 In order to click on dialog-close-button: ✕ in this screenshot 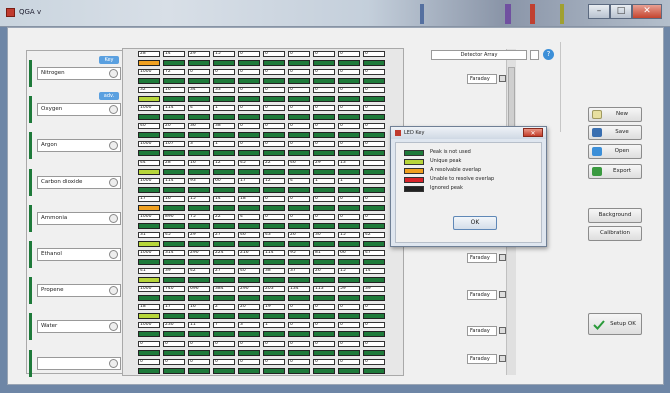, I will do `click(533, 132)`.